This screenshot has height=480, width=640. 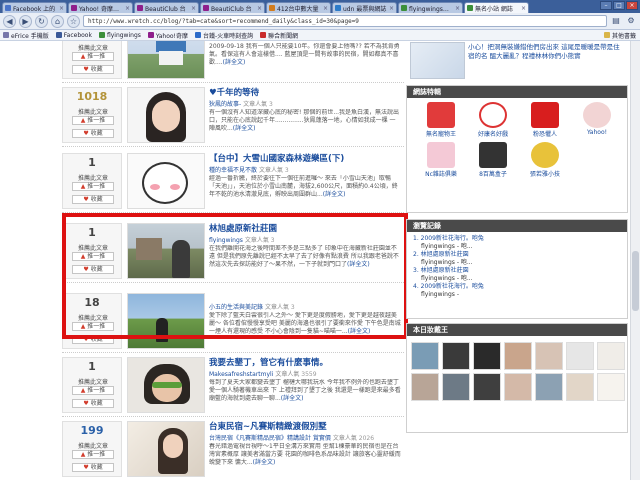 What do you see at coordinates (34, 7) in the screenshot?
I see `browser-tab: Facebook 上的 ×` at bounding box center [34, 7].